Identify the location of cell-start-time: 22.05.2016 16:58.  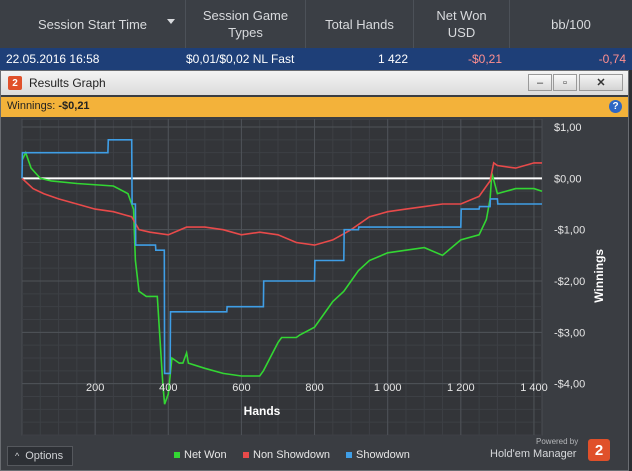
(53, 59).